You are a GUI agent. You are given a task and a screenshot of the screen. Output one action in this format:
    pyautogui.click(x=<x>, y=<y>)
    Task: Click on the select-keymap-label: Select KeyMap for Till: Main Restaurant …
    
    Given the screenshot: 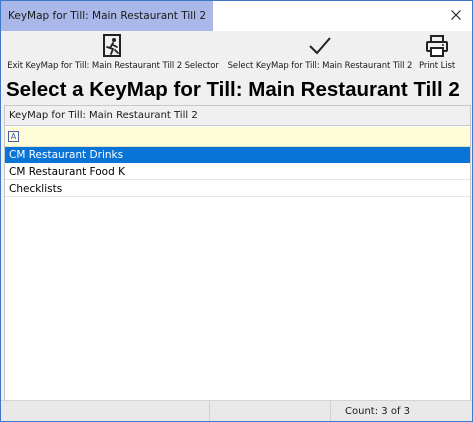 What is the action you would take?
    pyautogui.click(x=320, y=66)
    